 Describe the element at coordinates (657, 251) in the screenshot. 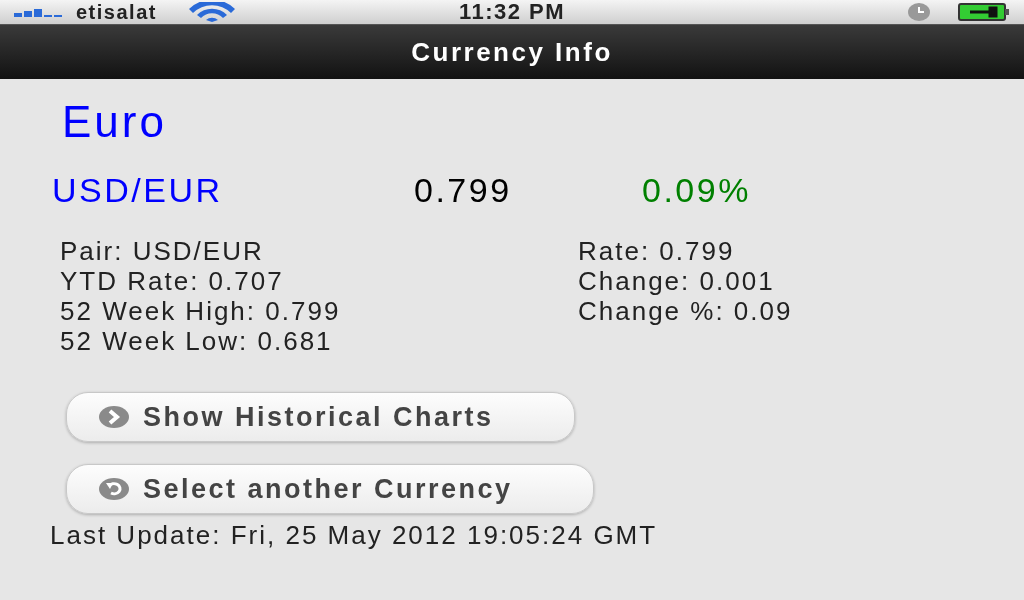

I see `detail-line: Rate: 0.799` at that location.